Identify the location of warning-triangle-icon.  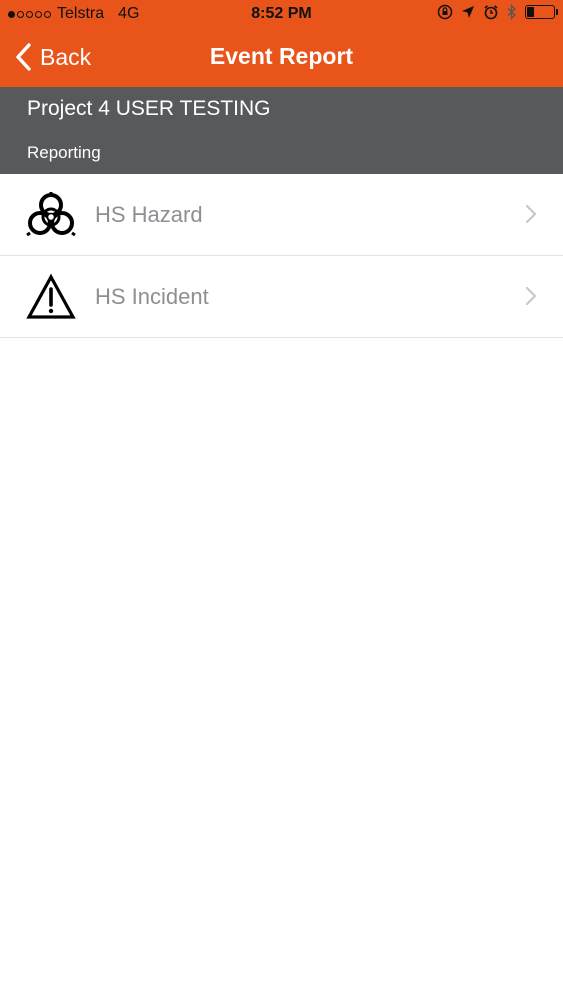
(51, 296).